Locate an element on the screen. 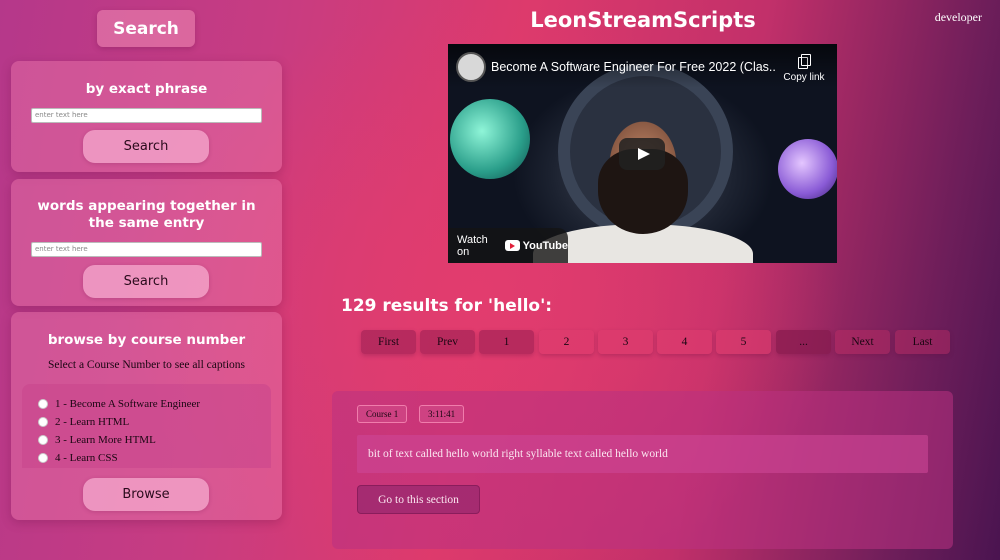 Image resolution: width=1000 pixels, height=560 pixels. page-5-button: 5 is located at coordinates (743, 342).